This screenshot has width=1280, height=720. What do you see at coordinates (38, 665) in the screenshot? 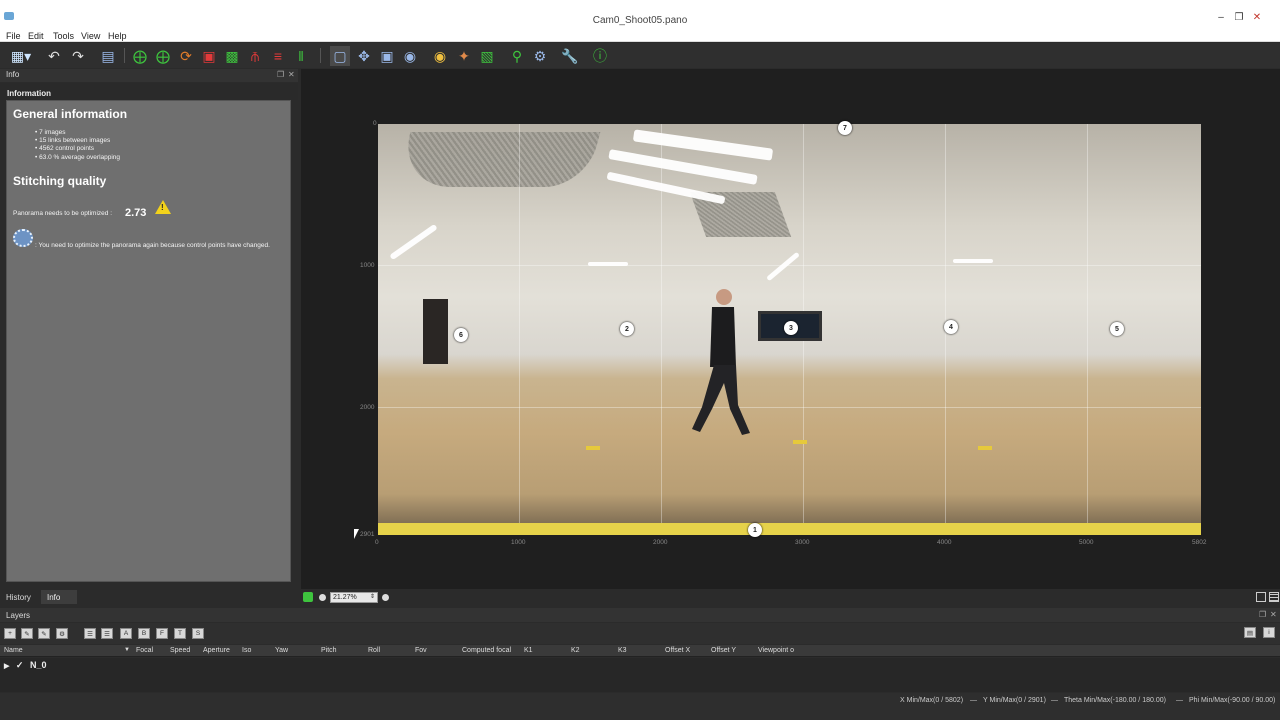
I see `layer-name: N_0` at bounding box center [38, 665].